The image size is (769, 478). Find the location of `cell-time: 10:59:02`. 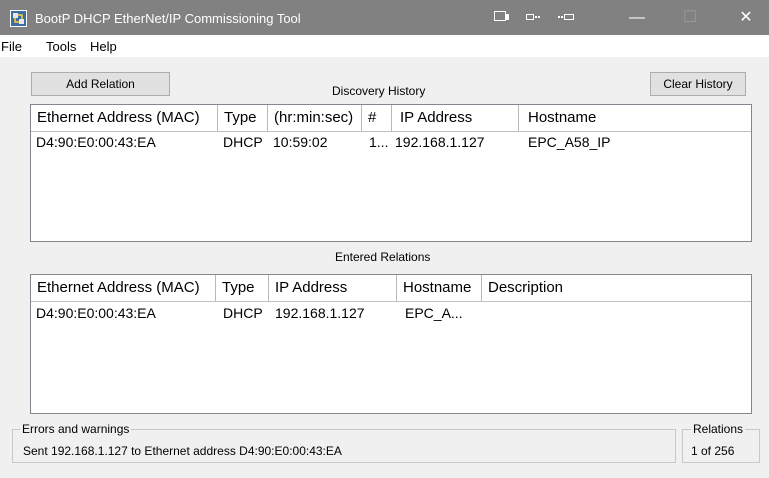

cell-time: 10:59:02 is located at coordinates (300, 142).